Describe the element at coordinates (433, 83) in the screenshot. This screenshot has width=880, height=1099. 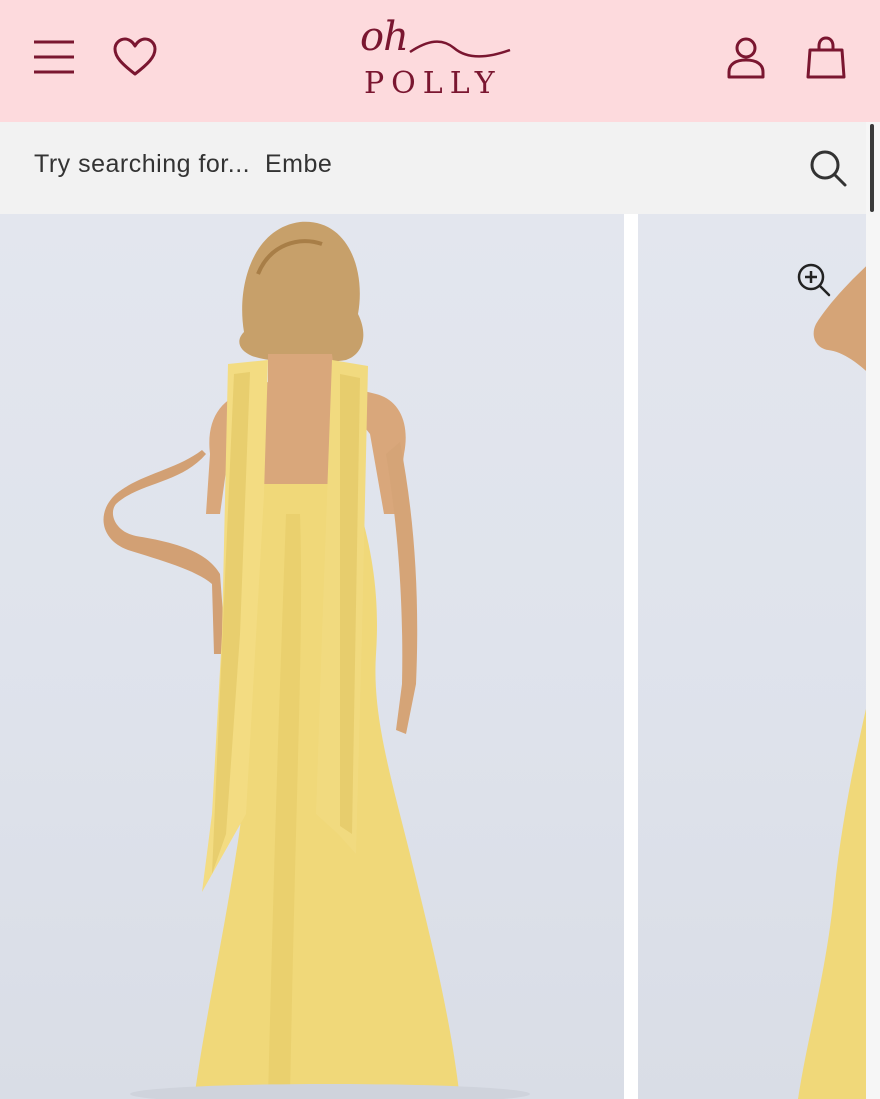
I see `logo-word: POLLY` at that location.